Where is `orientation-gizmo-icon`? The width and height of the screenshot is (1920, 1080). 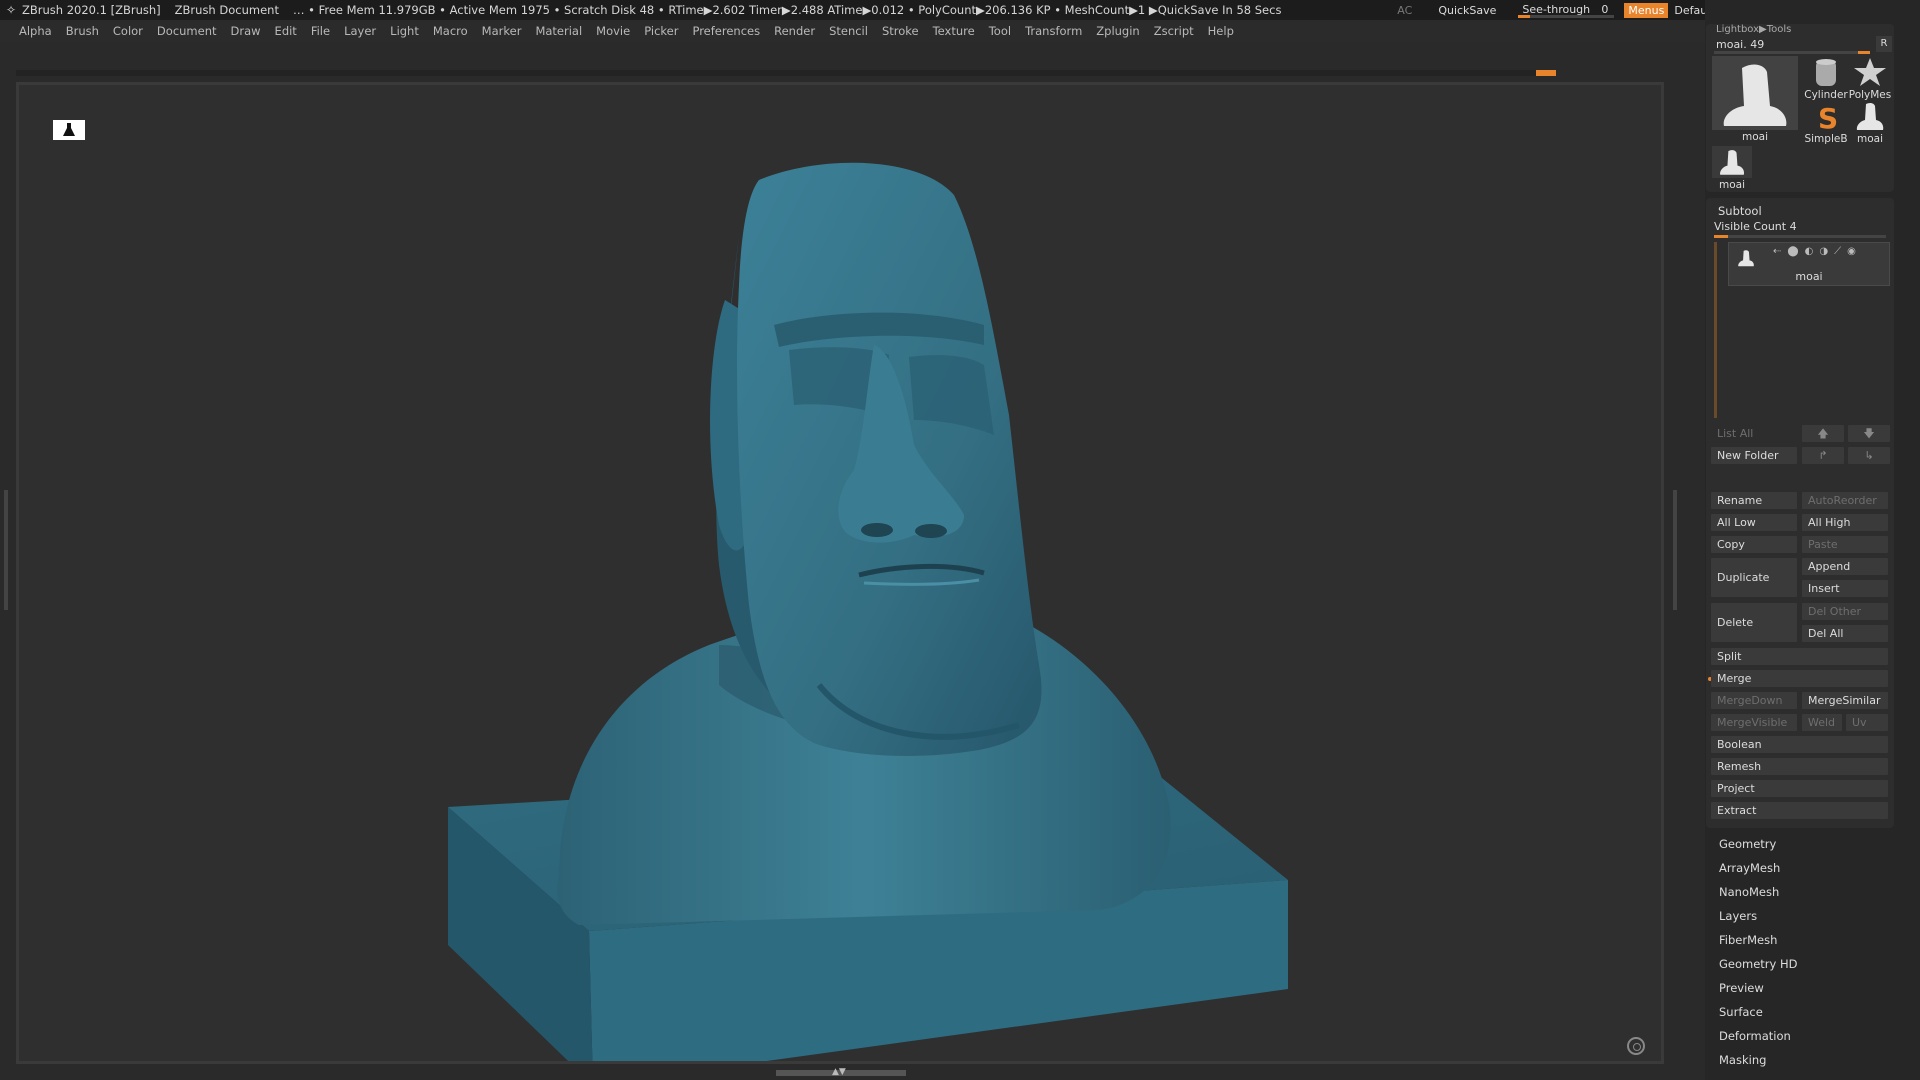
orientation-gizmo-icon is located at coordinates (1636, 1046).